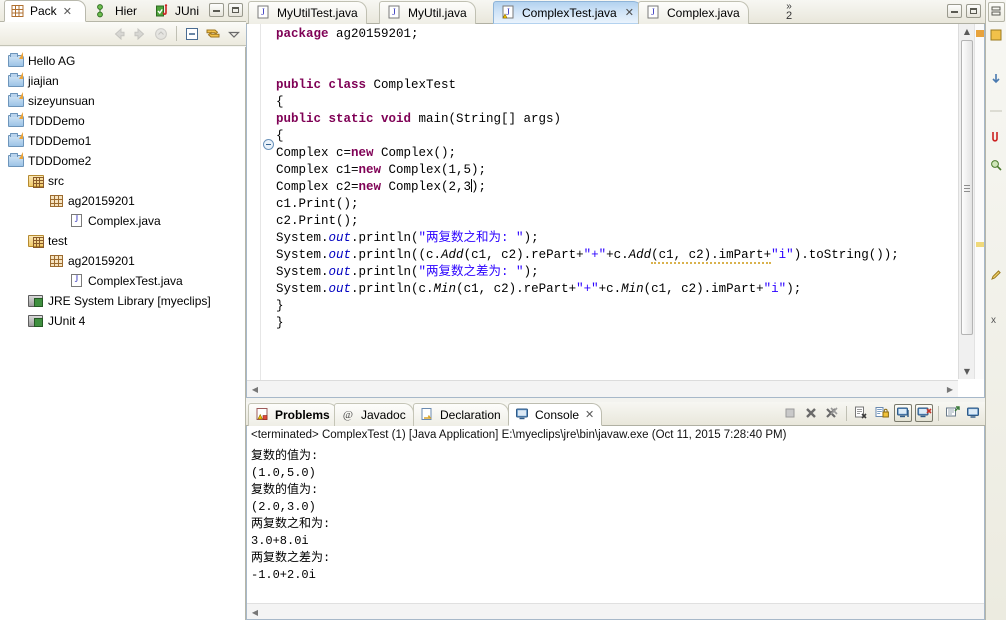 The width and height of the screenshot is (1006, 620). Describe the element at coordinates (302, 272) in the screenshot. I see `code-token: System.` at that location.